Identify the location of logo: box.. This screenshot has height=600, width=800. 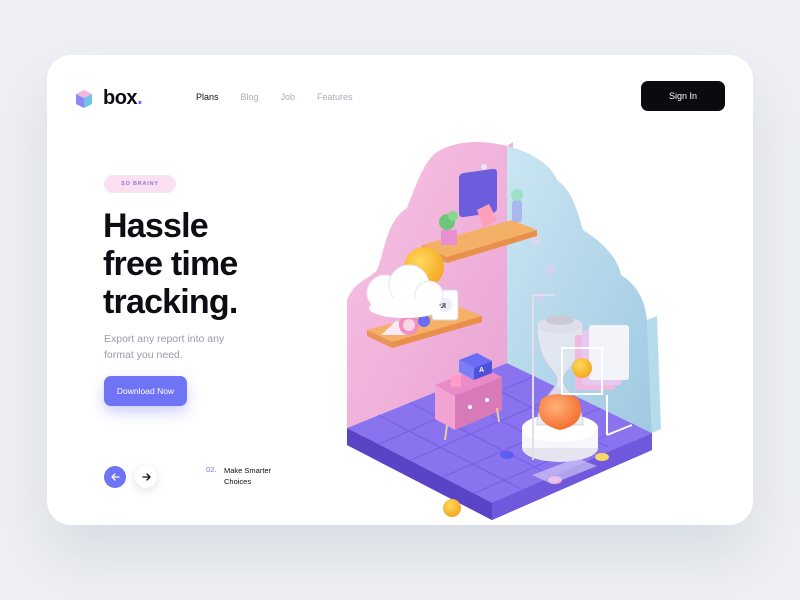
(109, 98).